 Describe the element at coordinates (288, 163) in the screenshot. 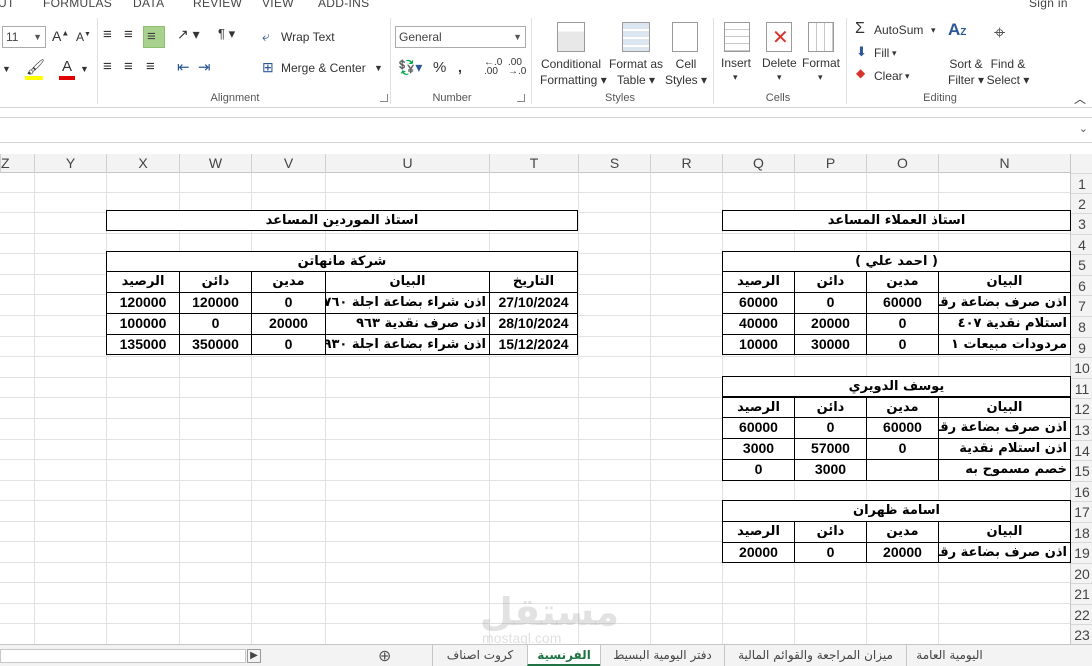

I see `column-header: V` at that location.